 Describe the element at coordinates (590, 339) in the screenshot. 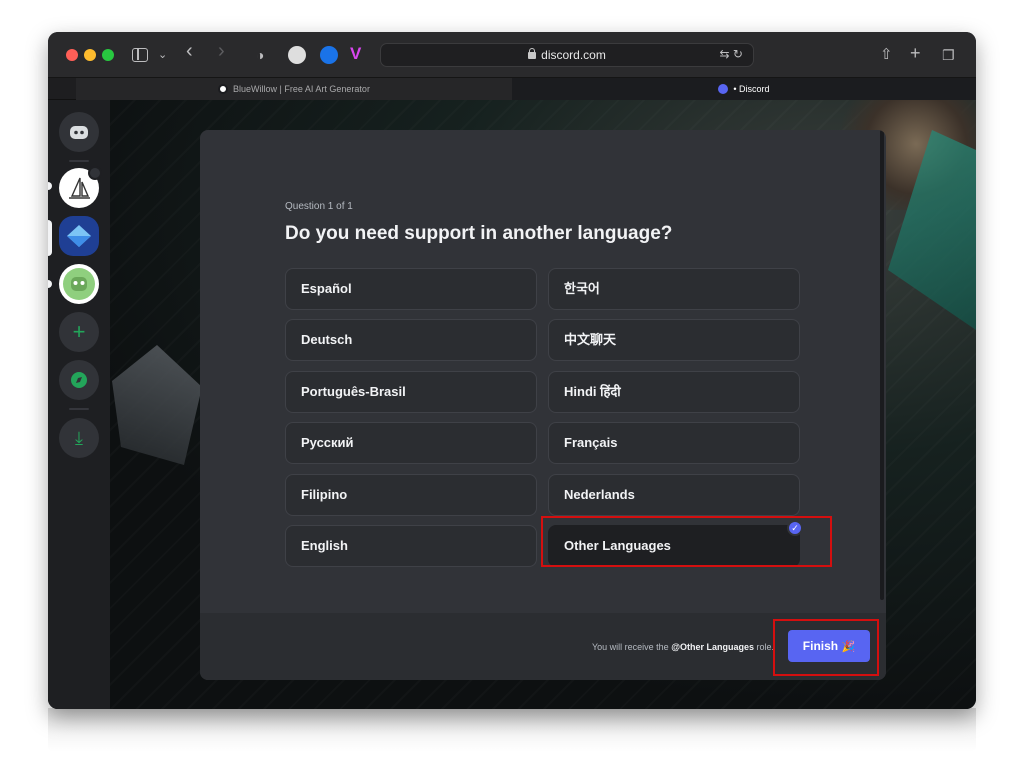

I see `option-label: 中文聊天` at that location.